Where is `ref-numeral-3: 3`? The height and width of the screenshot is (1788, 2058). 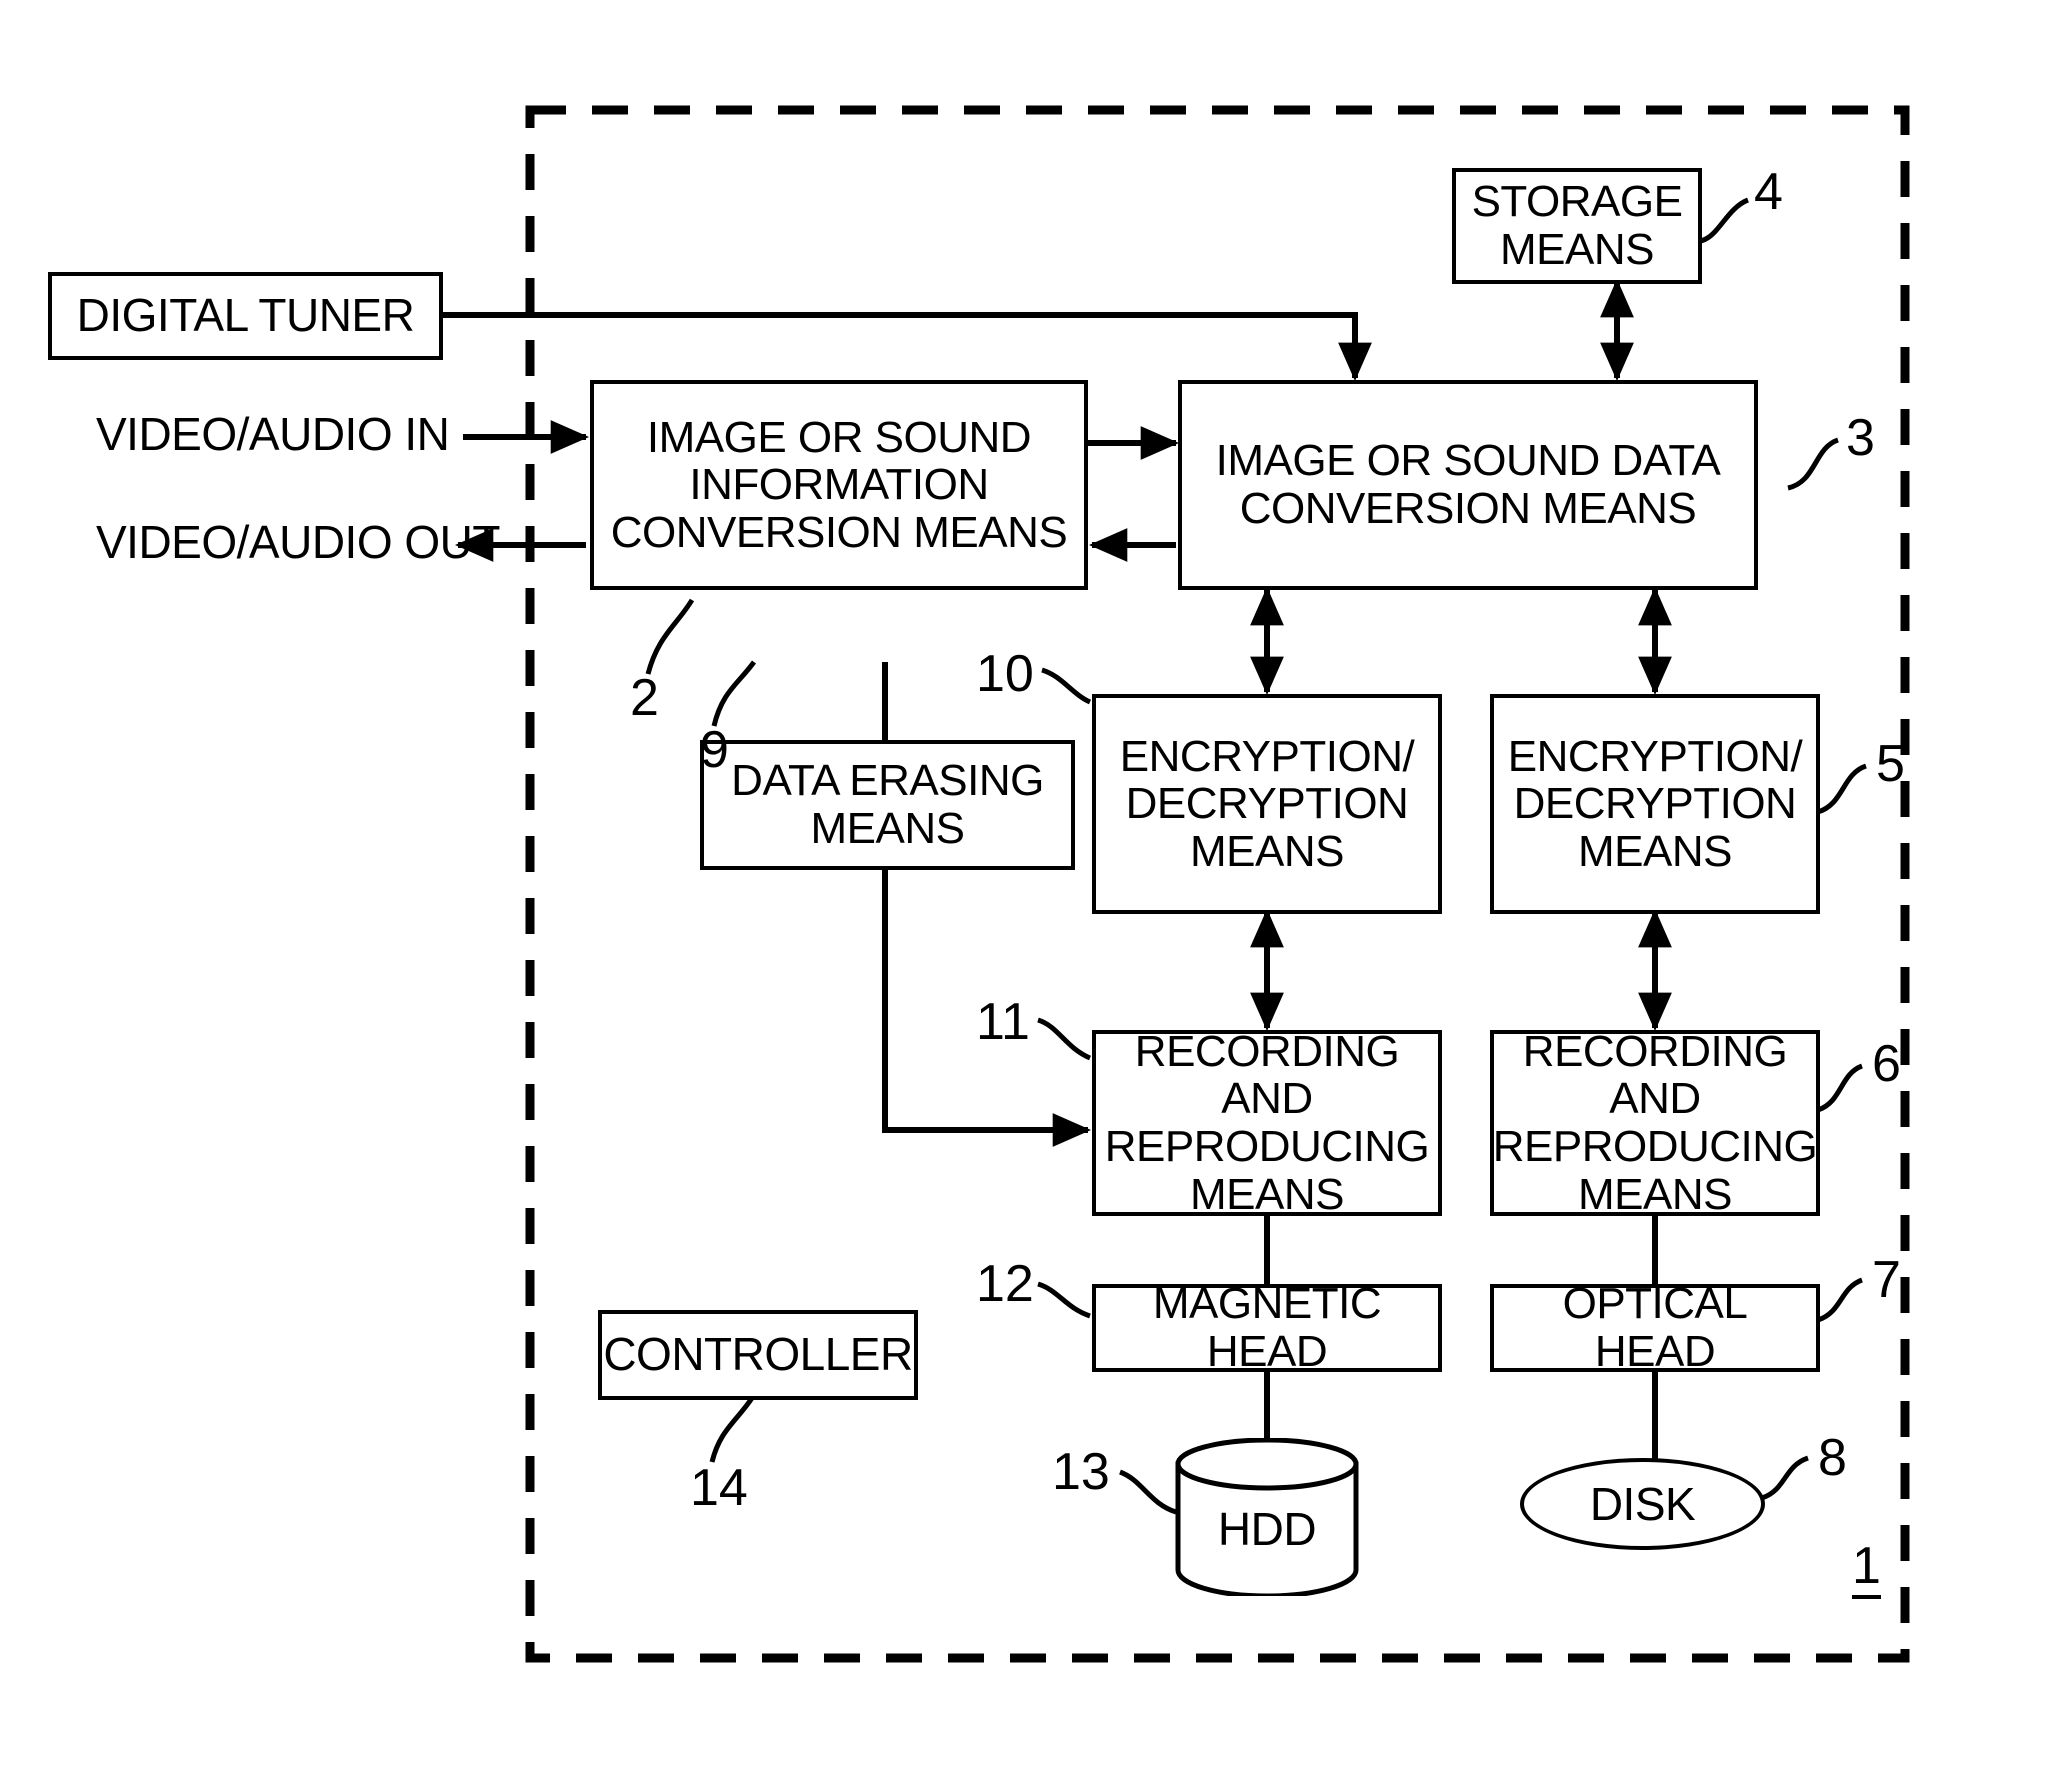
ref-numeral-3: 3 is located at coordinates (1860, 438).